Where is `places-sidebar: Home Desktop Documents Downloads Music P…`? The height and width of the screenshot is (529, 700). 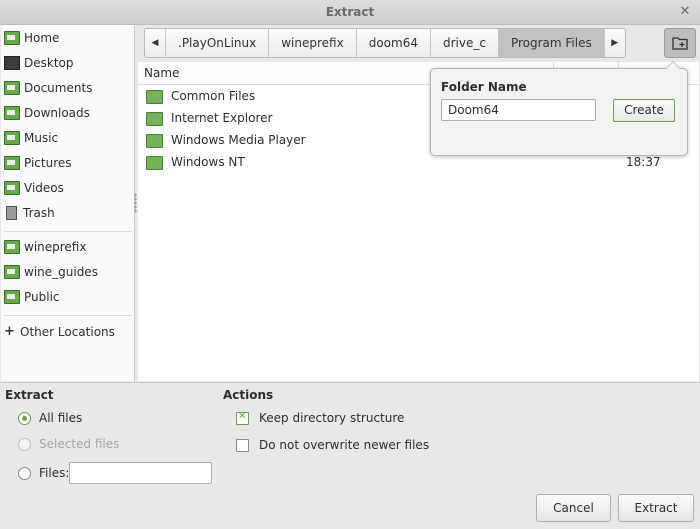 places-sidebar: Home Desktop Documents Downloads Music P… is located at coordinates (68, 203).